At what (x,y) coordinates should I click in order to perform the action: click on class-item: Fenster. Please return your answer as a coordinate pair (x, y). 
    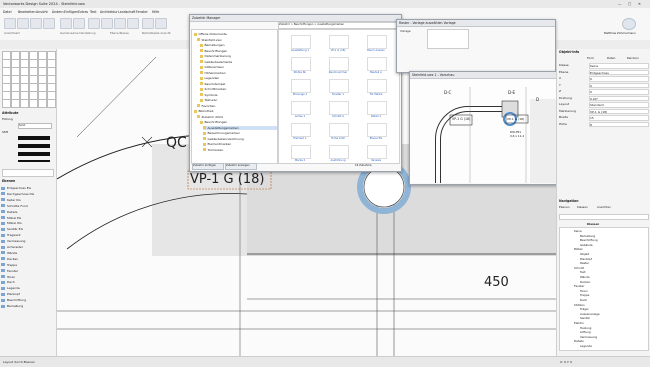
    Looking at the image, I should click on (609, 286).